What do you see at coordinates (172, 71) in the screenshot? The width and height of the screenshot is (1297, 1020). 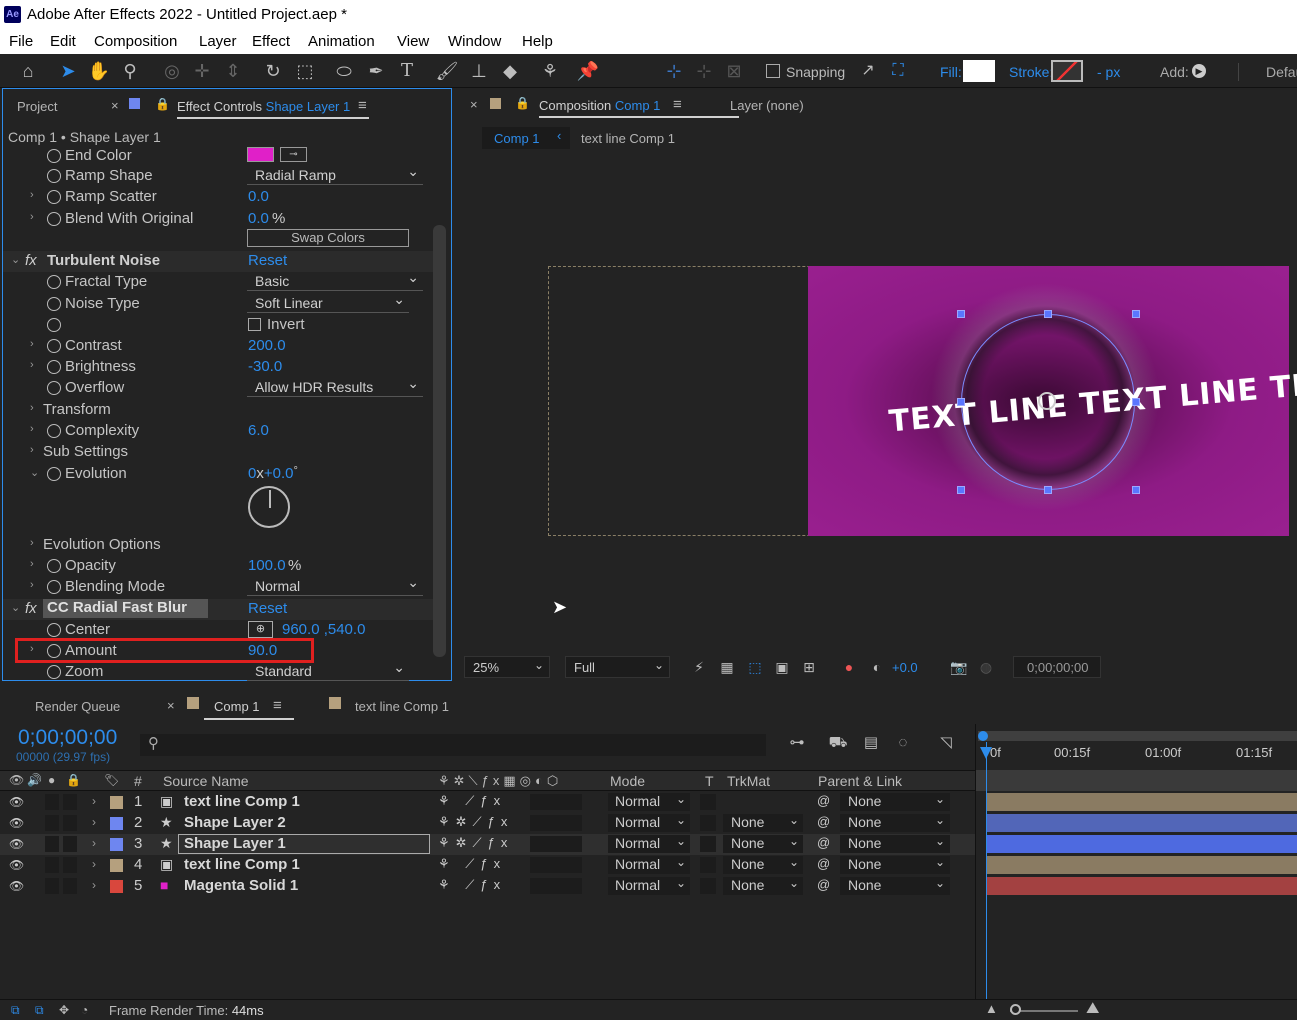 I see `orbit-camera-icon: ◎` at bounding box center [172, 71].